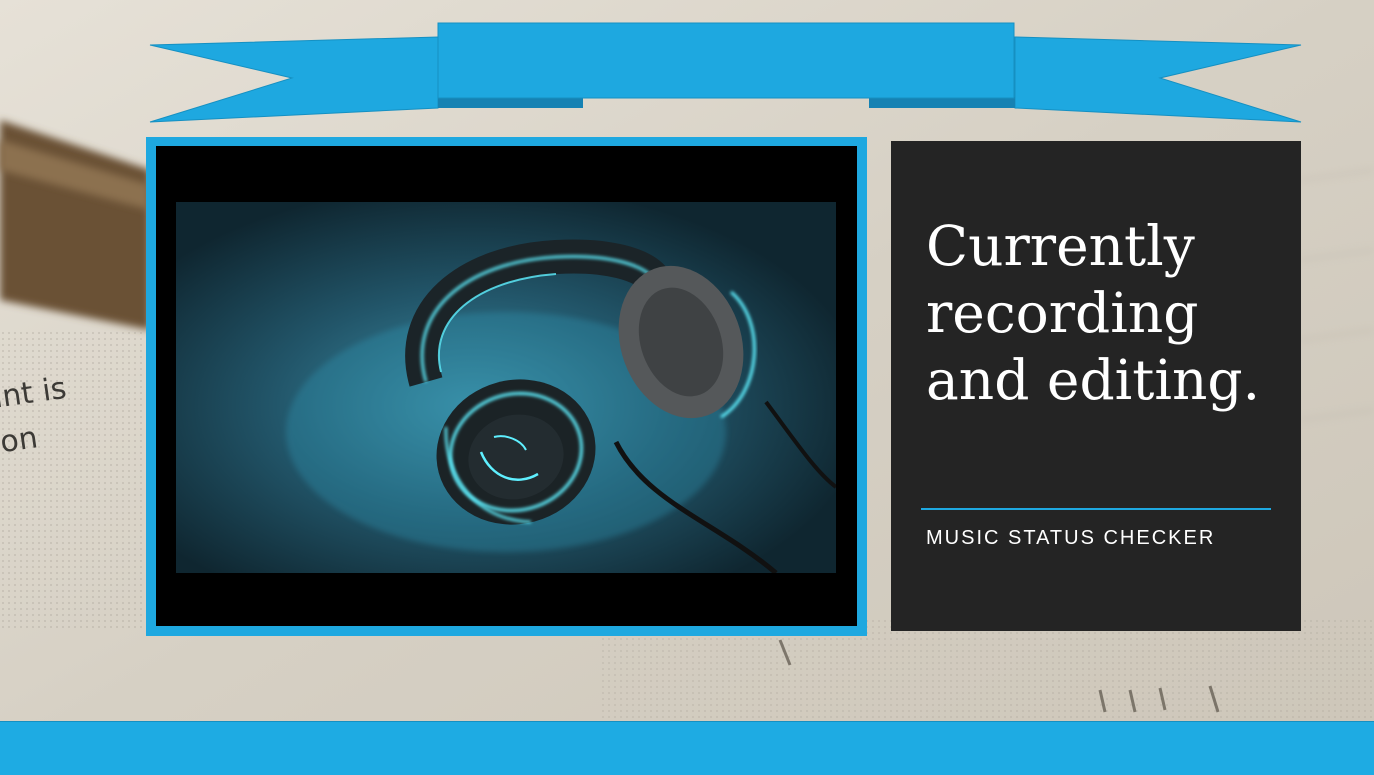  I want to click on ribbon-banner, so click(725, 72).